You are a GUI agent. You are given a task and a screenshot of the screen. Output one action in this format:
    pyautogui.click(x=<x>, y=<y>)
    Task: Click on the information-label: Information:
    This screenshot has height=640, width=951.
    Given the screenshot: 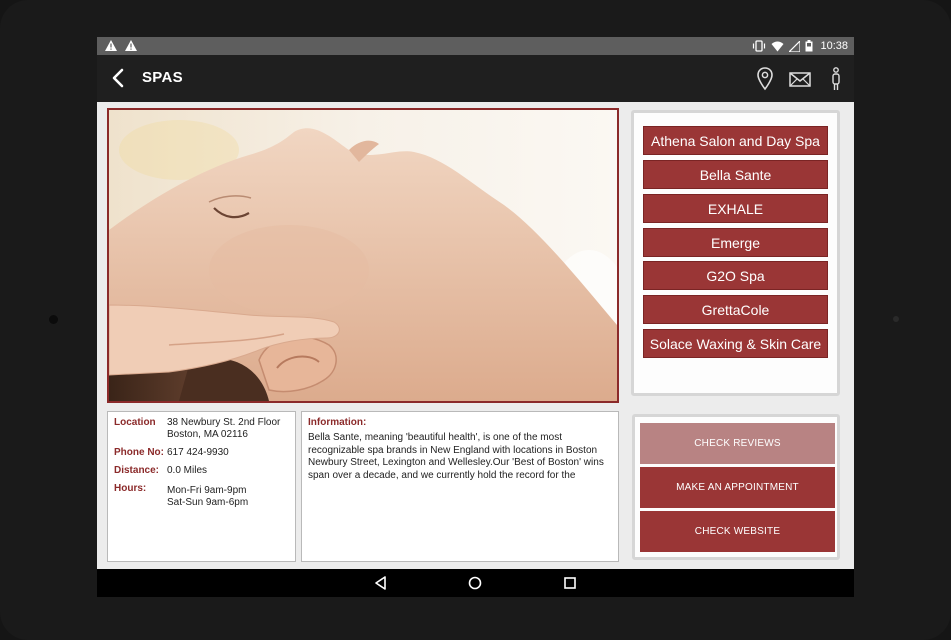 What is the action you would take?
    pyautogui.click(x=337, y=422)
    